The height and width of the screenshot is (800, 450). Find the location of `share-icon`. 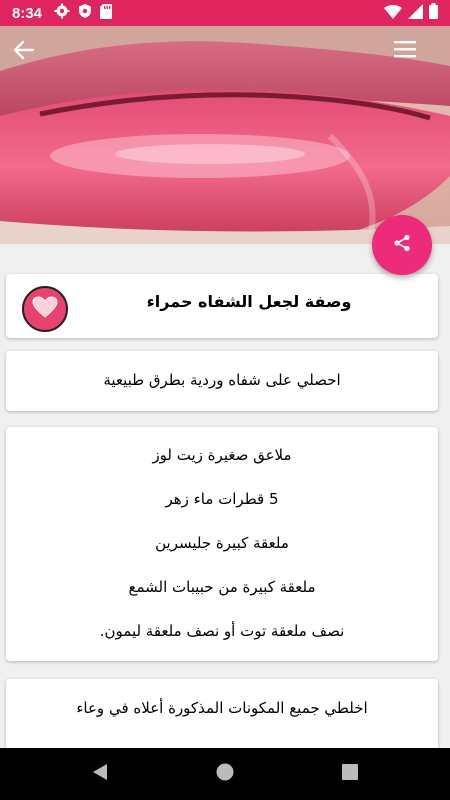

share-icon is located at coordinates (402, 245).